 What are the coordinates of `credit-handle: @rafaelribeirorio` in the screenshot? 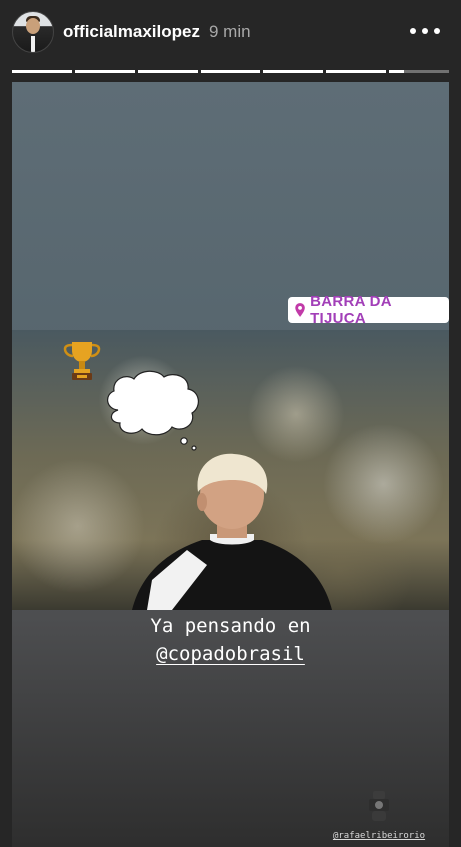 It's located at (379, 836).